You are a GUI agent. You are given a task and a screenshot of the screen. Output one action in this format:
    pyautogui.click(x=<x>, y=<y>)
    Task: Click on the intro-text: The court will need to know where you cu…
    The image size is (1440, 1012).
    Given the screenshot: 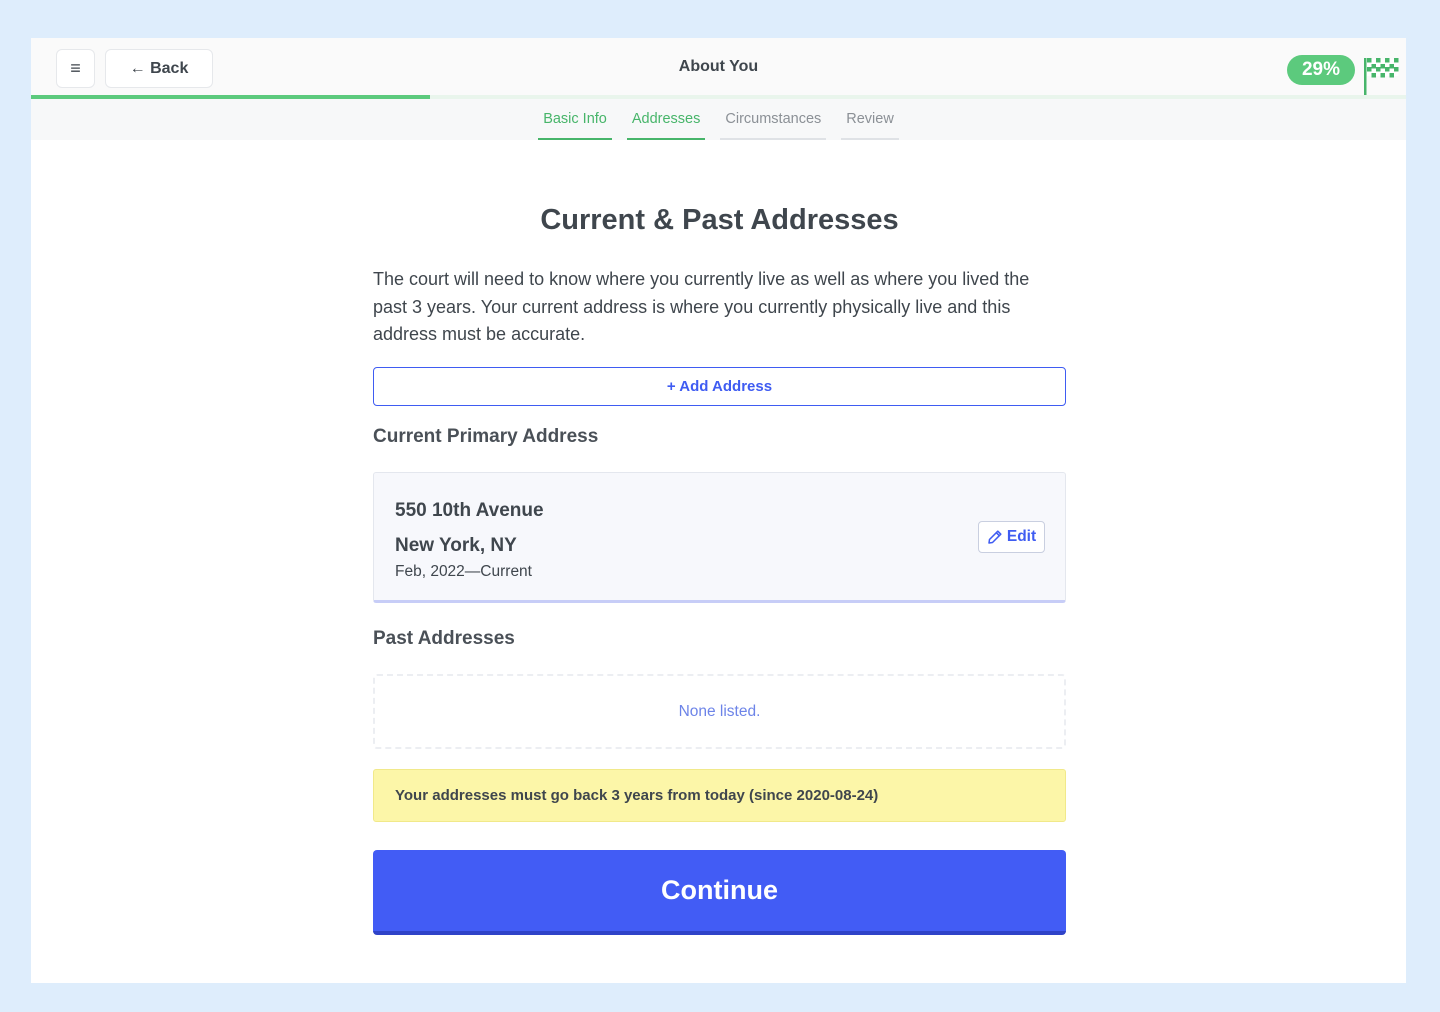 What is the action you would take?
    pyautogui.click(x=701, y=306)
    